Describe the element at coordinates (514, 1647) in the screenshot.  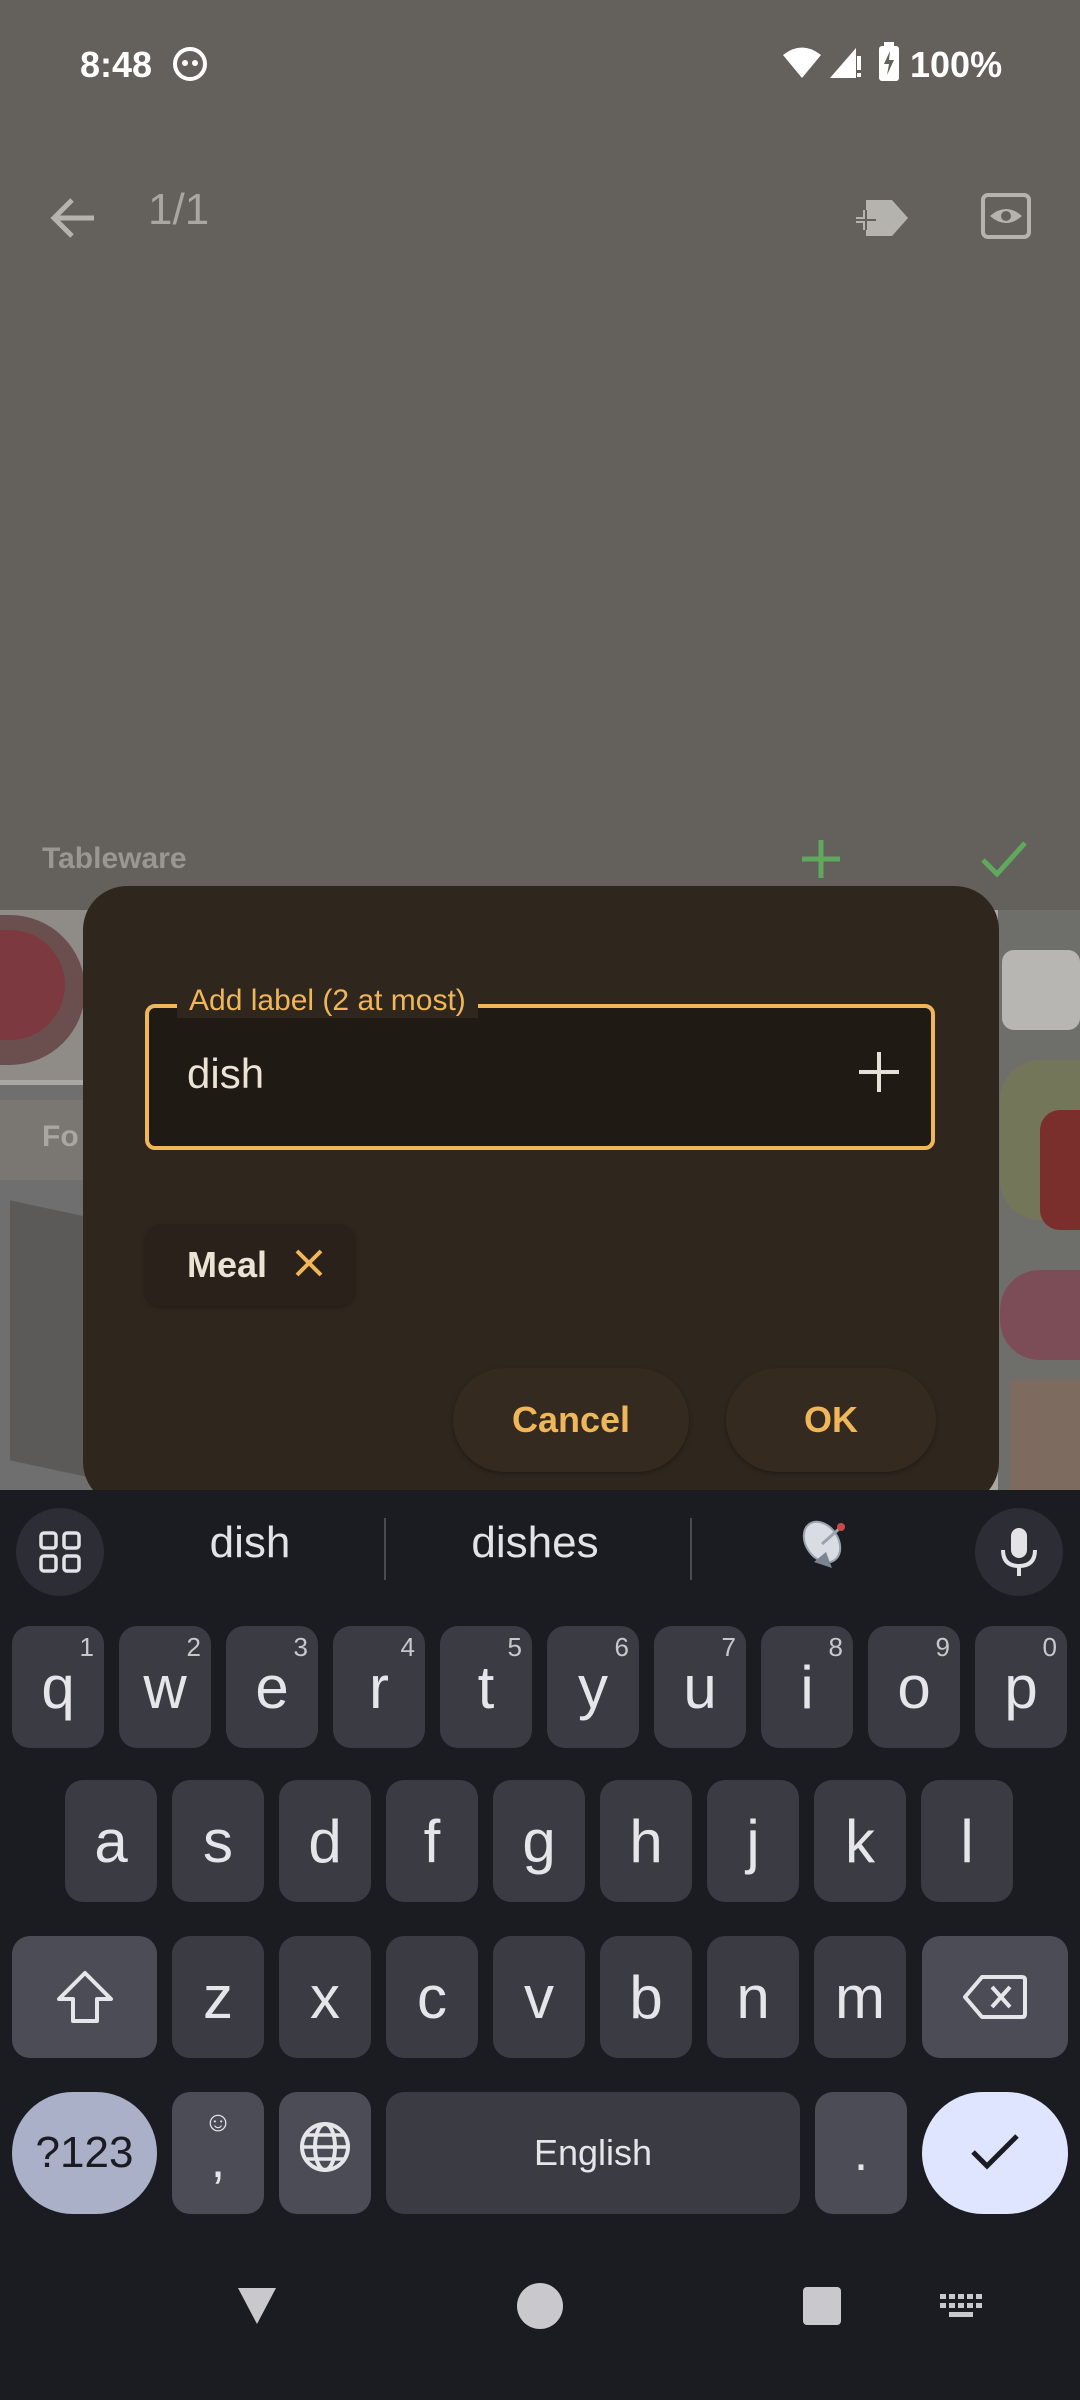
I see `key-hint: 5` at that location.